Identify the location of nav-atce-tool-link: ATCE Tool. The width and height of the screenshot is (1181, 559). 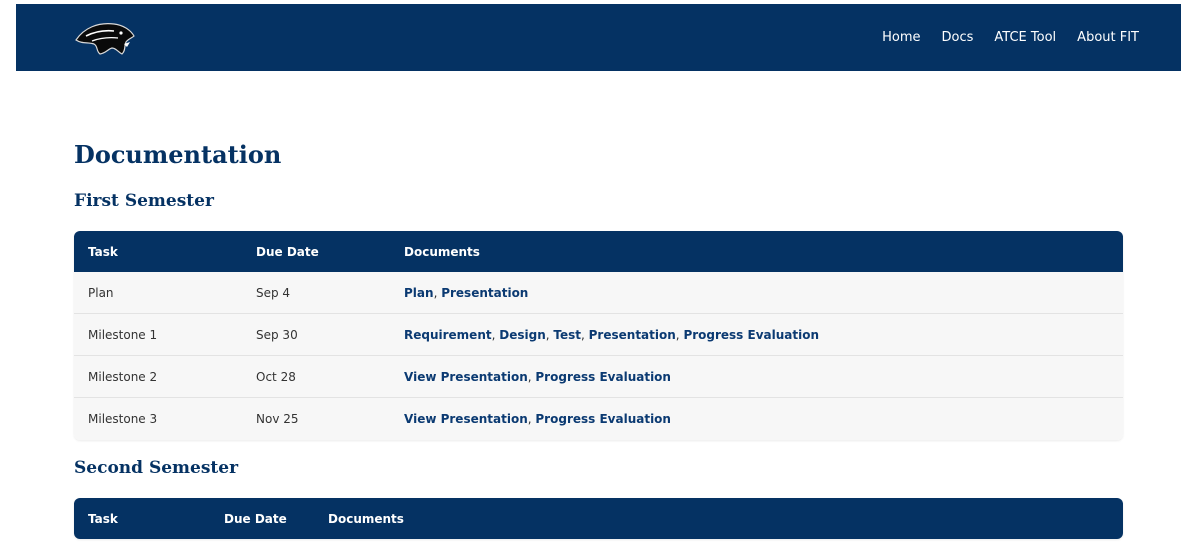
(1025, 37).